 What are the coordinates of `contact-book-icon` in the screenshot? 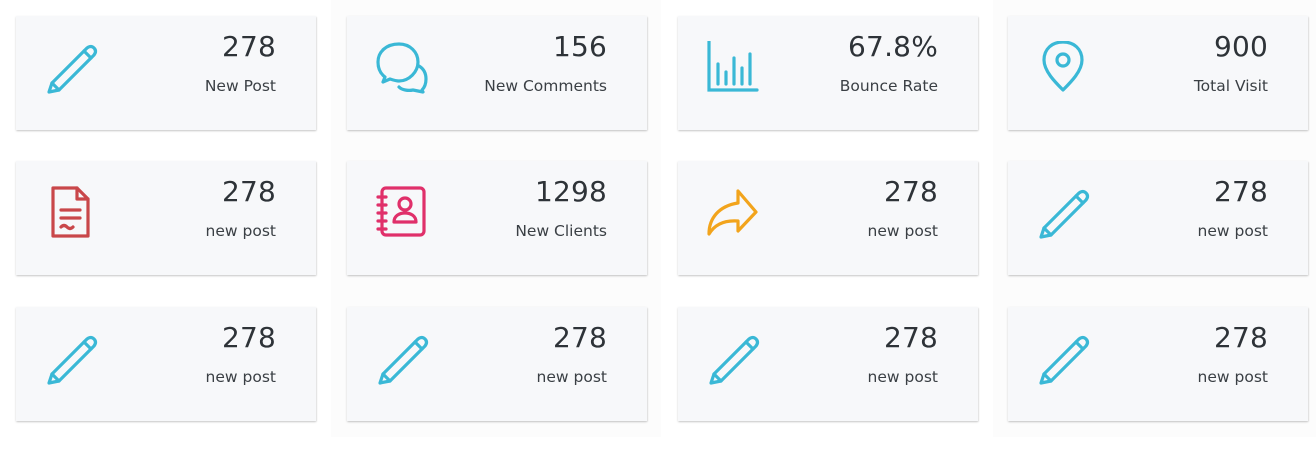 It's located at (405, 216).